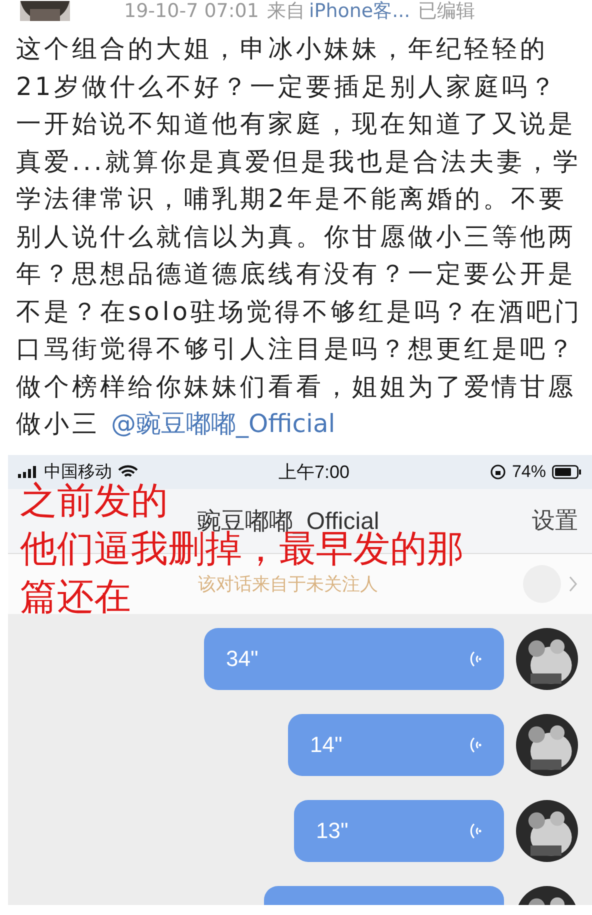 The width and height of the screenshot is (592, 915). Describe the element at coordinates (399, 831) in the screenshot. I see `voice-message-bubble: 13"` at that location.